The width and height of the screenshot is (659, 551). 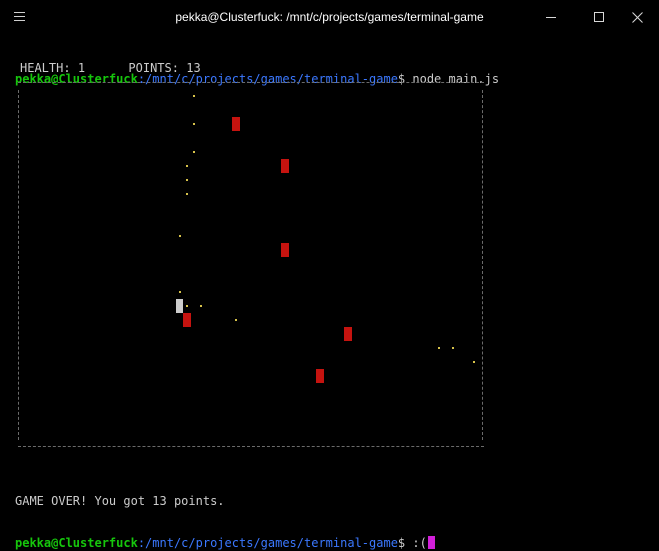 I want to click on minimize-button, so click(x=551, y=17).